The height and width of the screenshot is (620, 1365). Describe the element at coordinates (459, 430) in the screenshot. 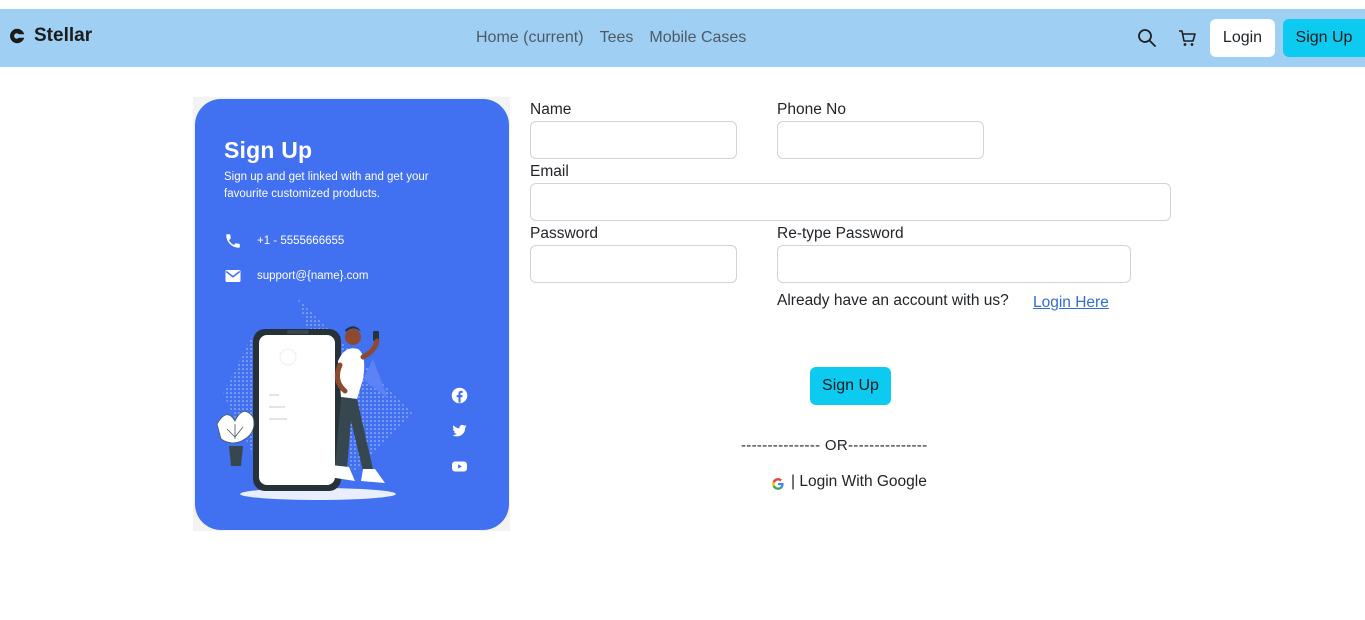

I see `twitter-icon` at that location.